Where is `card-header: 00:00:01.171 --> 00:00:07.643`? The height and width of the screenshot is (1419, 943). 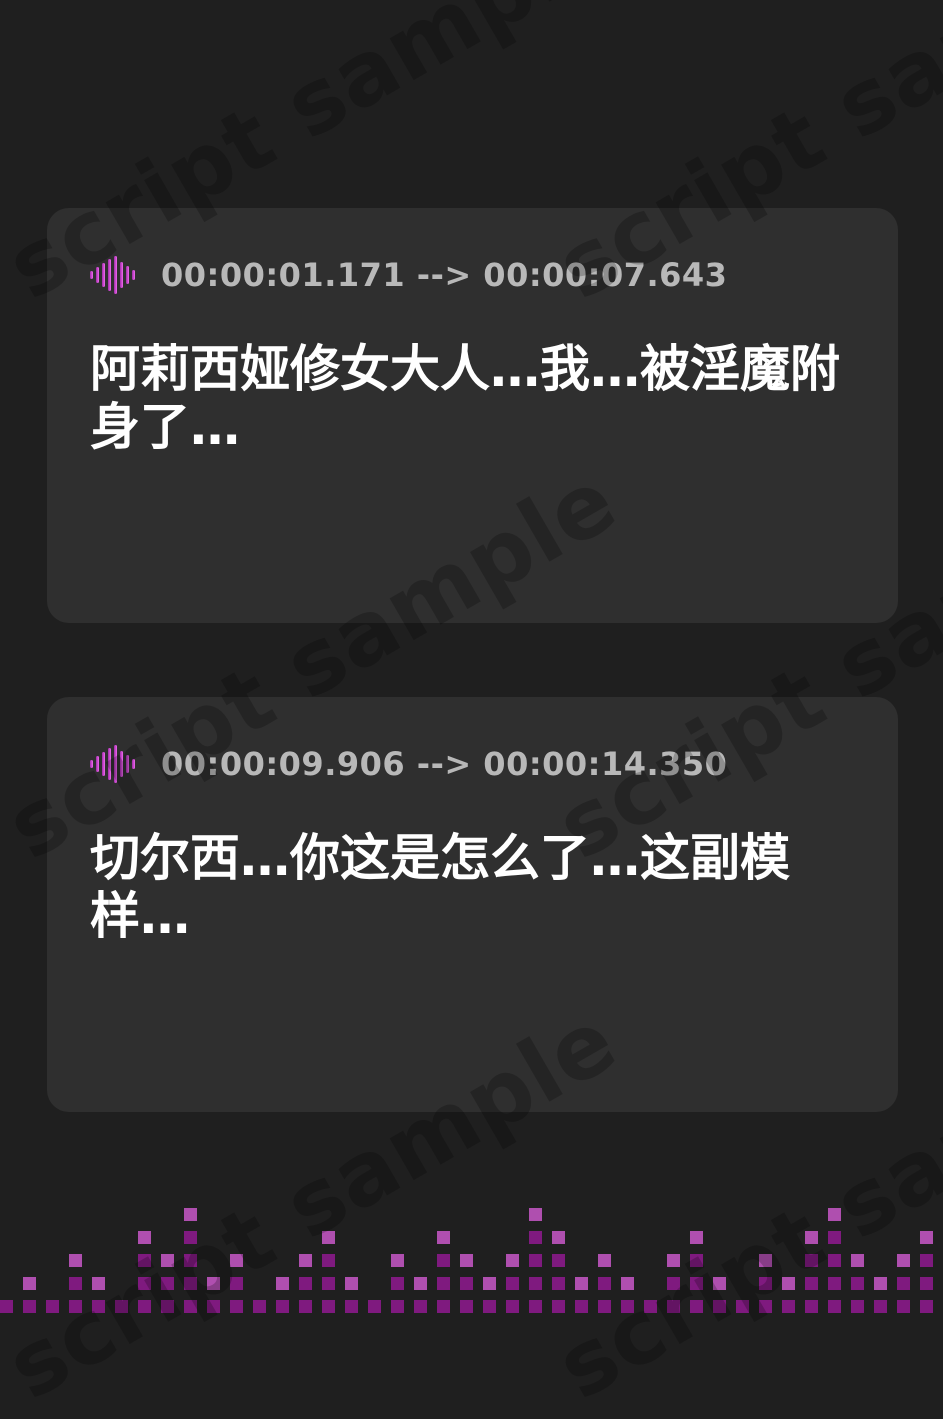
card-header: 00:00:01.171 --> 00:00:07.643 is located at coordinates (408, 275).